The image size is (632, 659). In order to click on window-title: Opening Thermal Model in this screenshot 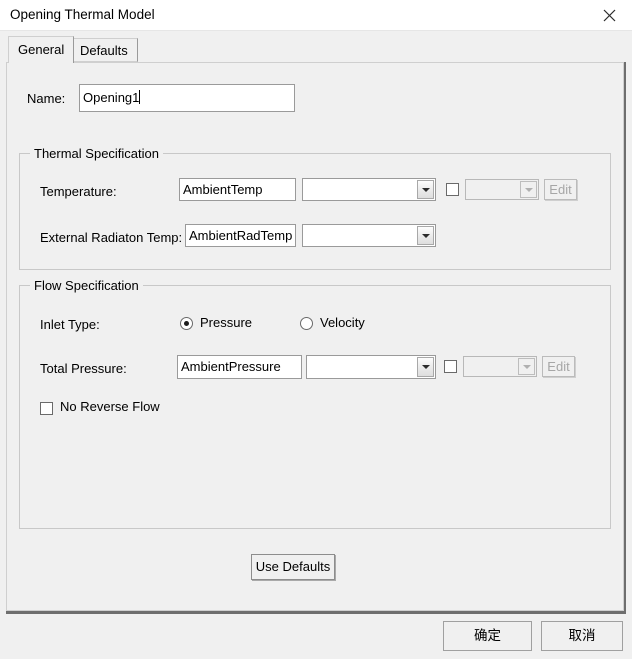, I will do `click(82, 14)`.